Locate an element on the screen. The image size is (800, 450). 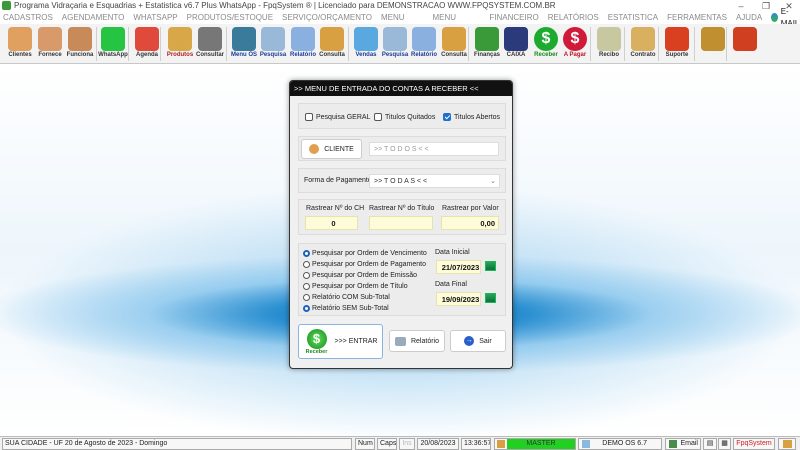
minimize-button: – is located at coordinates (741, 6).